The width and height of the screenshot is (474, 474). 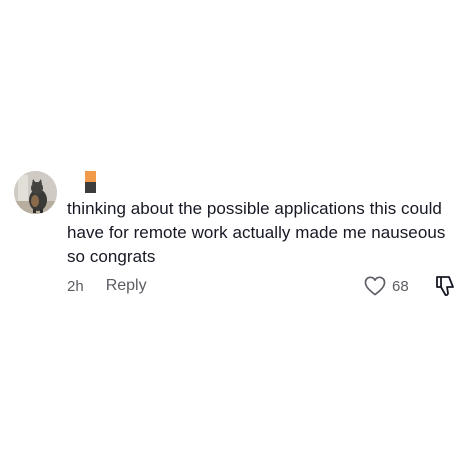 I want to click on cat-avatar-icon, so click(x=35, y=192).